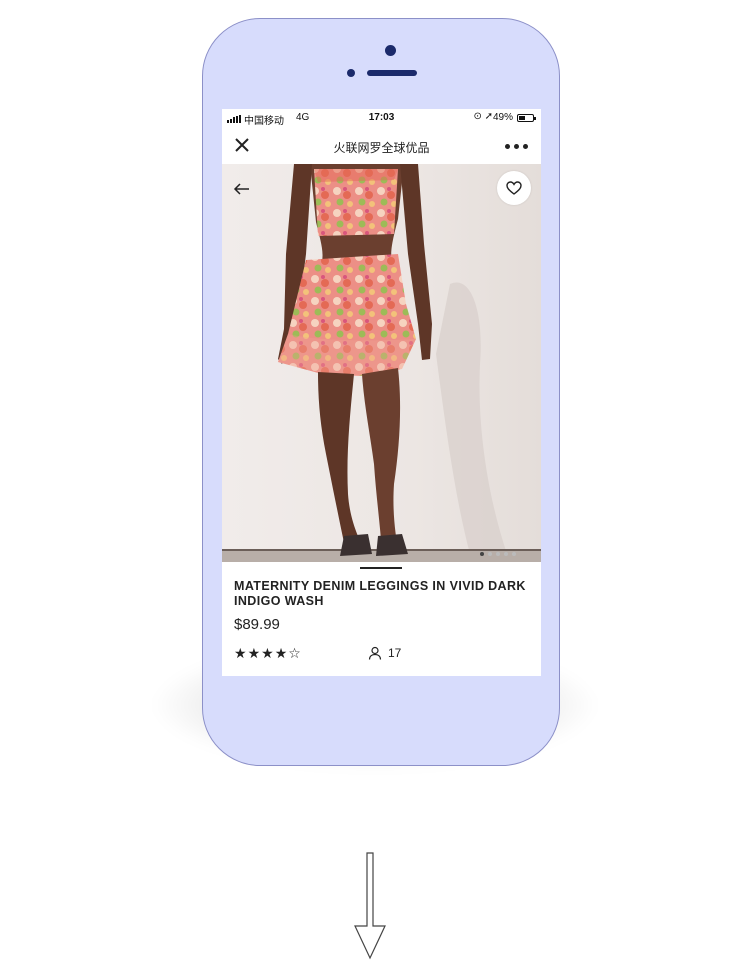 The width and height of the screenshot is (750, 976). I want to click on review-count: 17, so click(395, 653).